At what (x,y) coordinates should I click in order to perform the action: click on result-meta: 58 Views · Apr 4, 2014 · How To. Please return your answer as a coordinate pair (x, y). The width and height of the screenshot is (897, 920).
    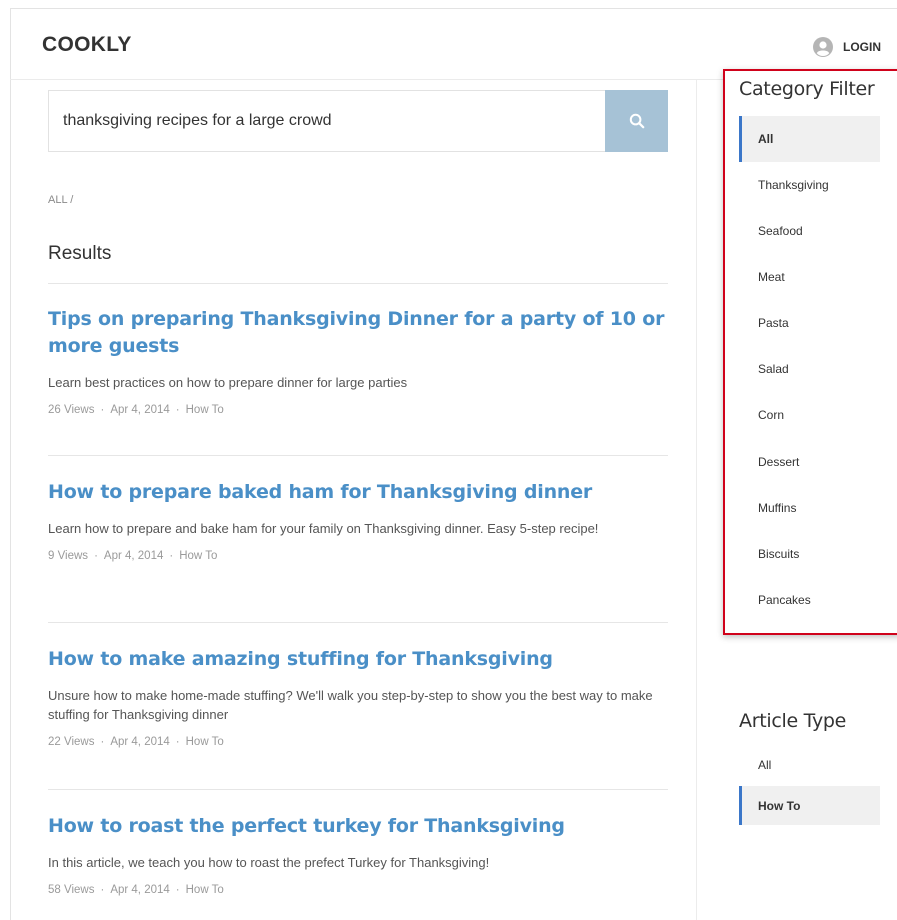
    Looking at the image, I should click on (358, 890).